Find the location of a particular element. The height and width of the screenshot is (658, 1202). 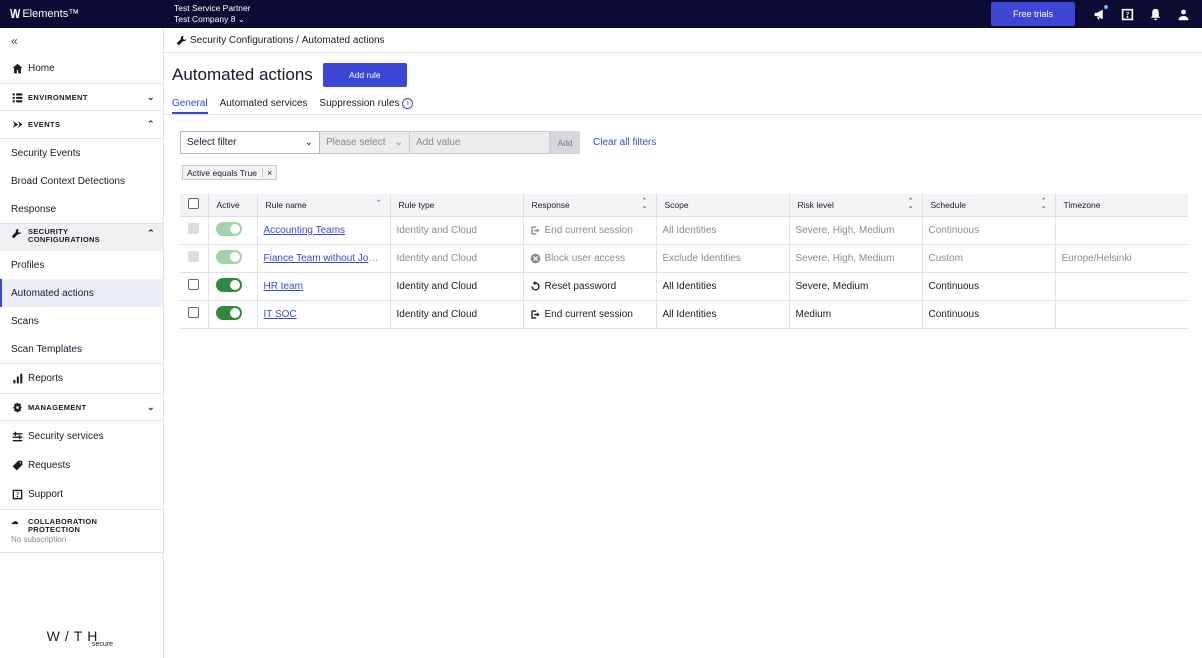

sidebar-item-scans: Scans is located at coordinates (81, 321).